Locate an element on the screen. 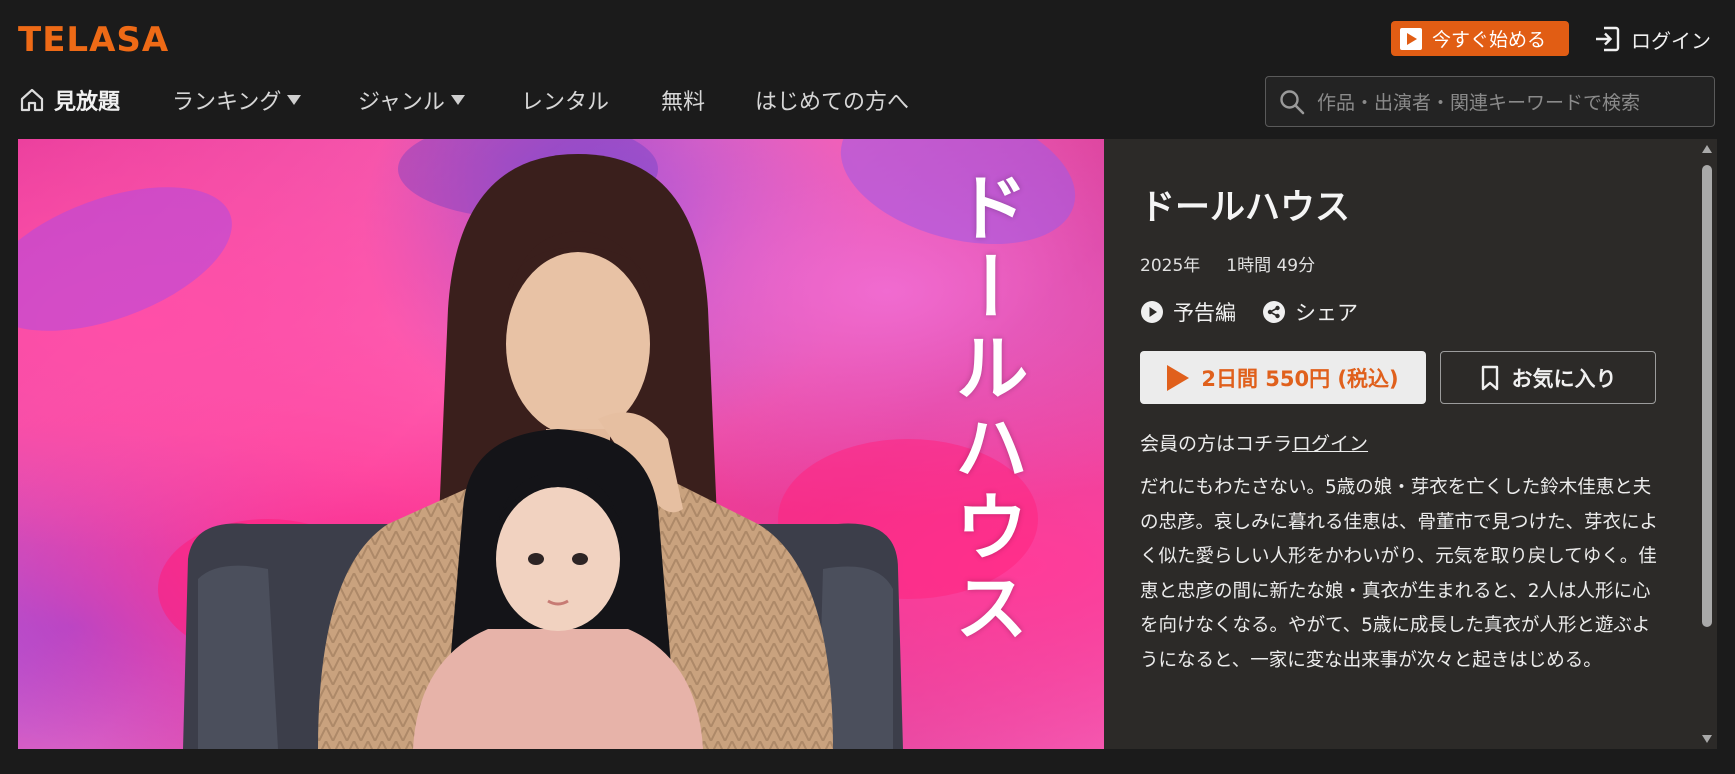  detail-scrollbar is located at coordinates (1707, 444).